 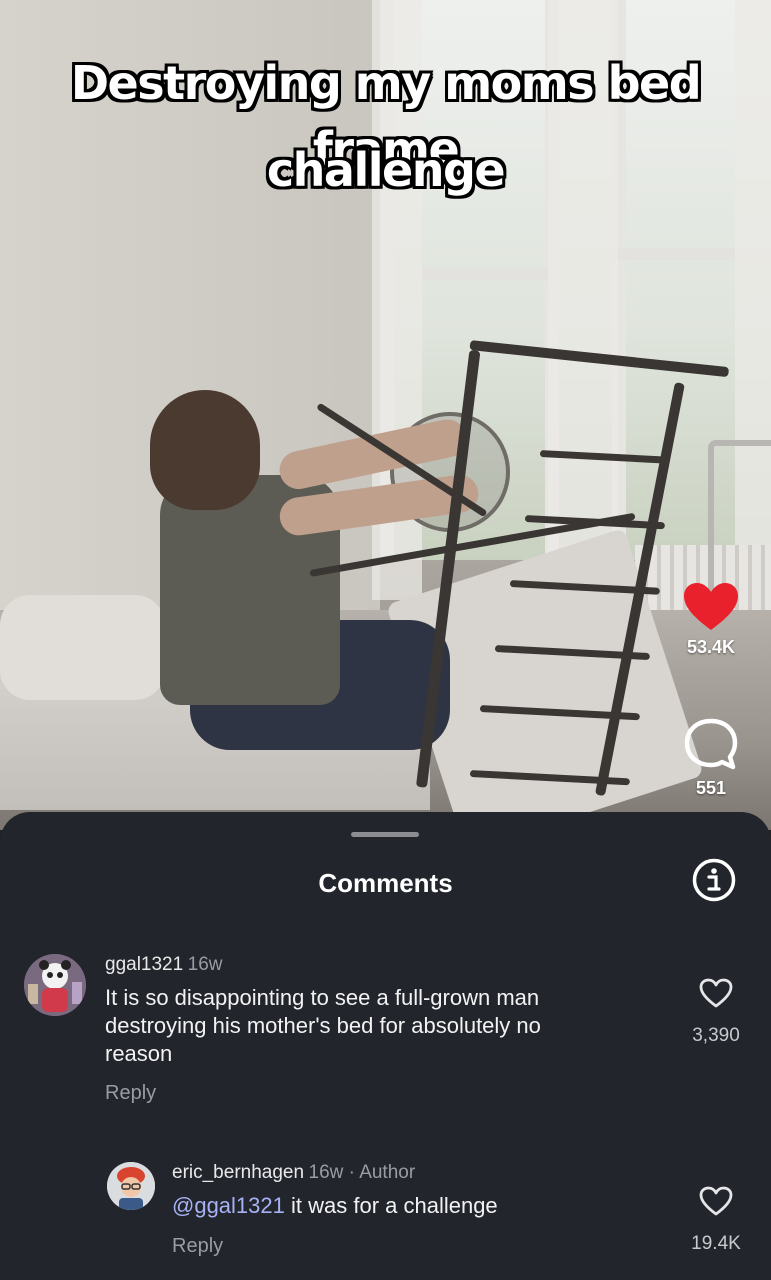 What do you see at coordinates (144, 964) in the screenshot?
I see `comment-username: ggal1321` at bounding box center [144, 964].